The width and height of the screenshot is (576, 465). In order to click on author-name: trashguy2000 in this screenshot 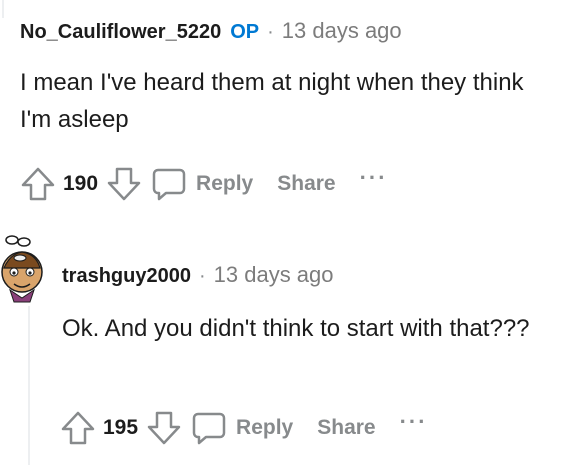, I will do `click(126, 276)`.